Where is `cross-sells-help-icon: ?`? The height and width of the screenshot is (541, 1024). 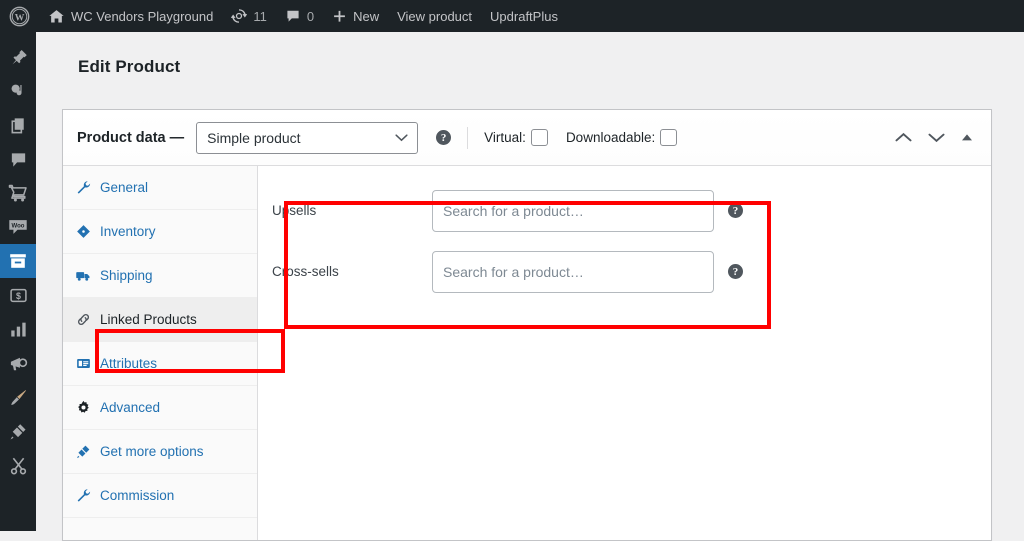 cross-sells-help-icon: ? is located at coordinates (735, 271).